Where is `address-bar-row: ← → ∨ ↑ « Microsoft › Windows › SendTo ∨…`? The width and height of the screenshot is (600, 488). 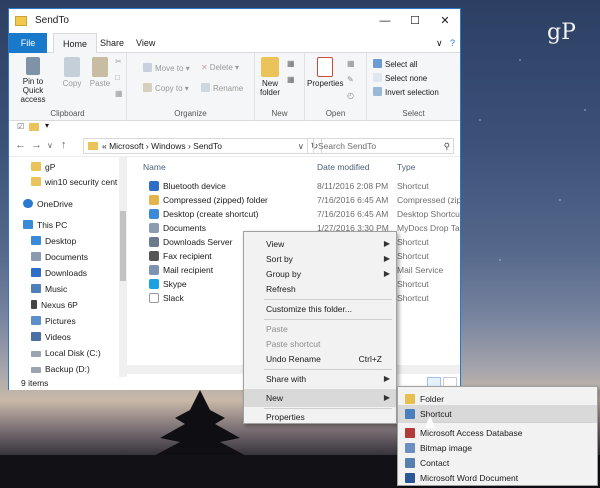
address-bar-row: ← → ∨ ↑ « Microsoft › Windows › SendTo ∨… is located at coordinates (234, 146).